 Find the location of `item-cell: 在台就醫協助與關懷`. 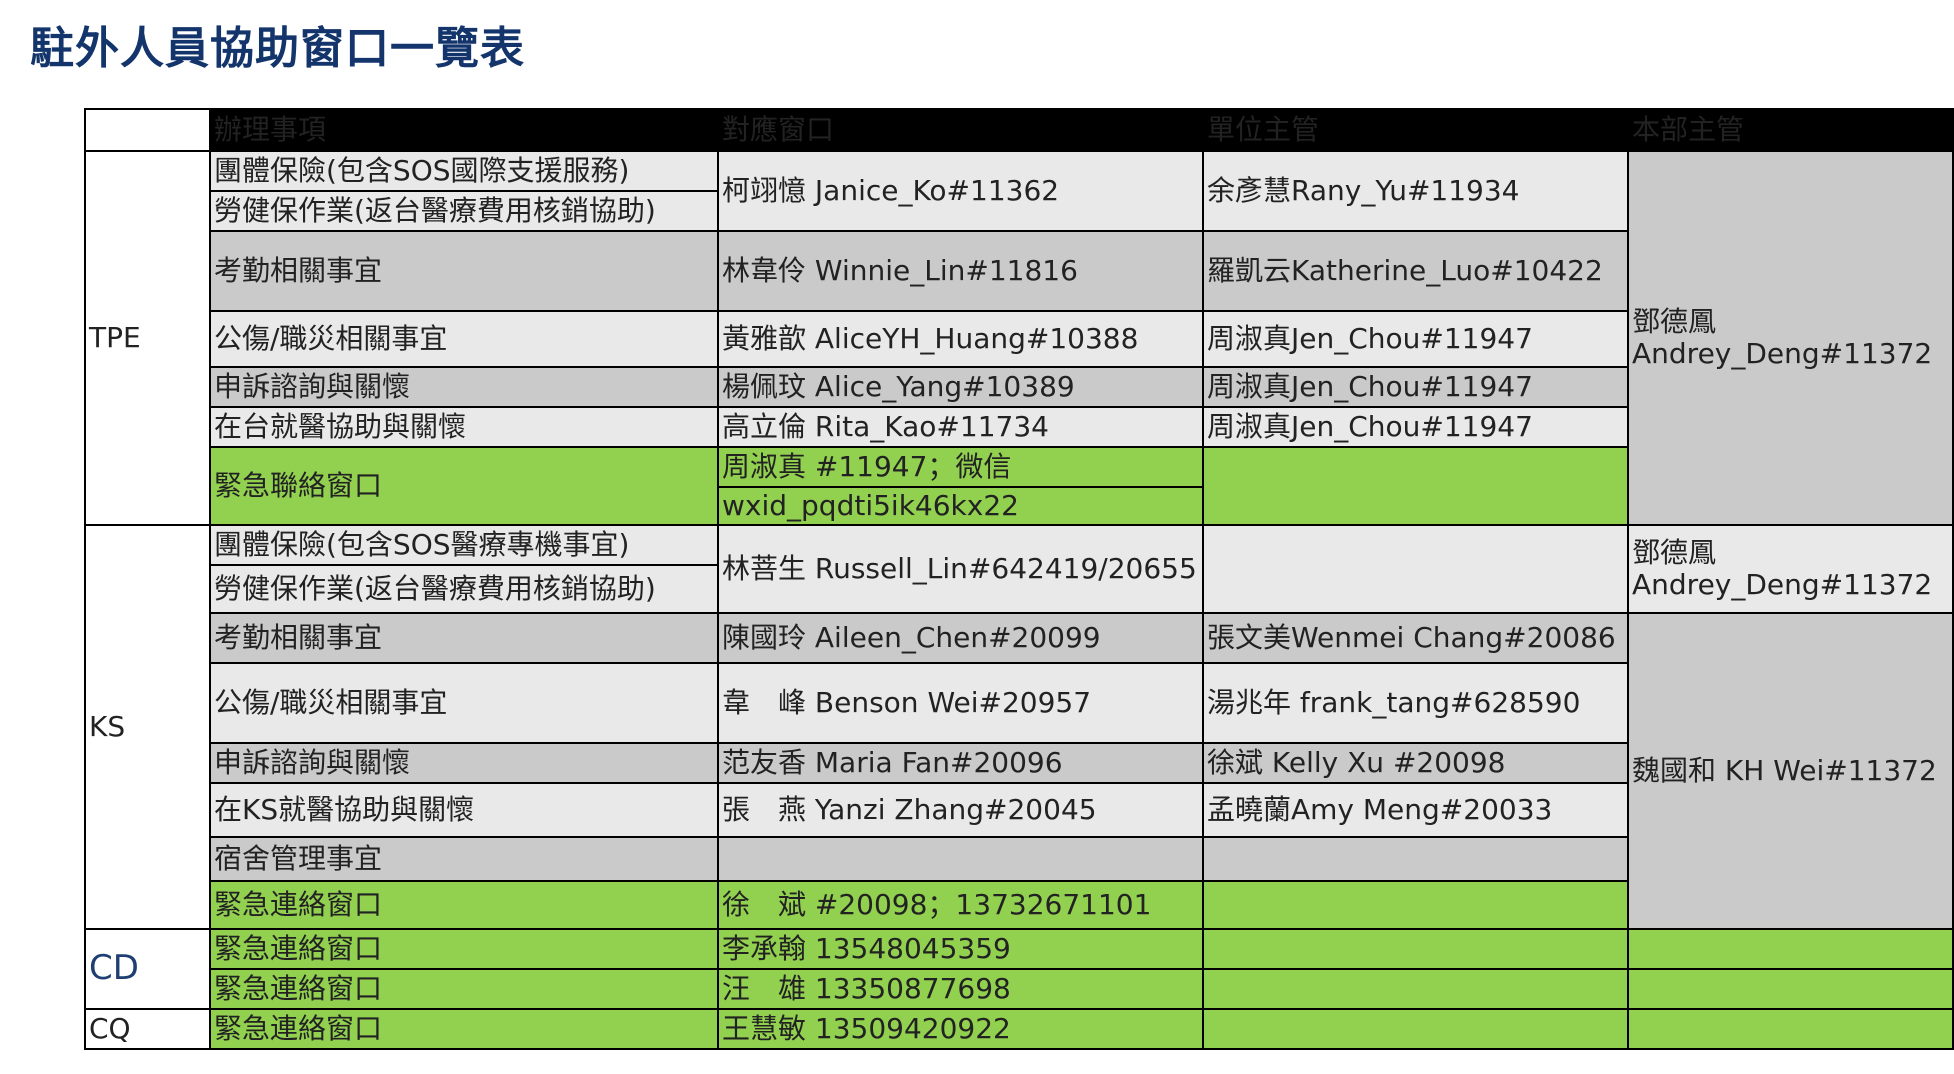

item-cell: 在台就醫協助與關懷 is located at coordinates (464, 427).